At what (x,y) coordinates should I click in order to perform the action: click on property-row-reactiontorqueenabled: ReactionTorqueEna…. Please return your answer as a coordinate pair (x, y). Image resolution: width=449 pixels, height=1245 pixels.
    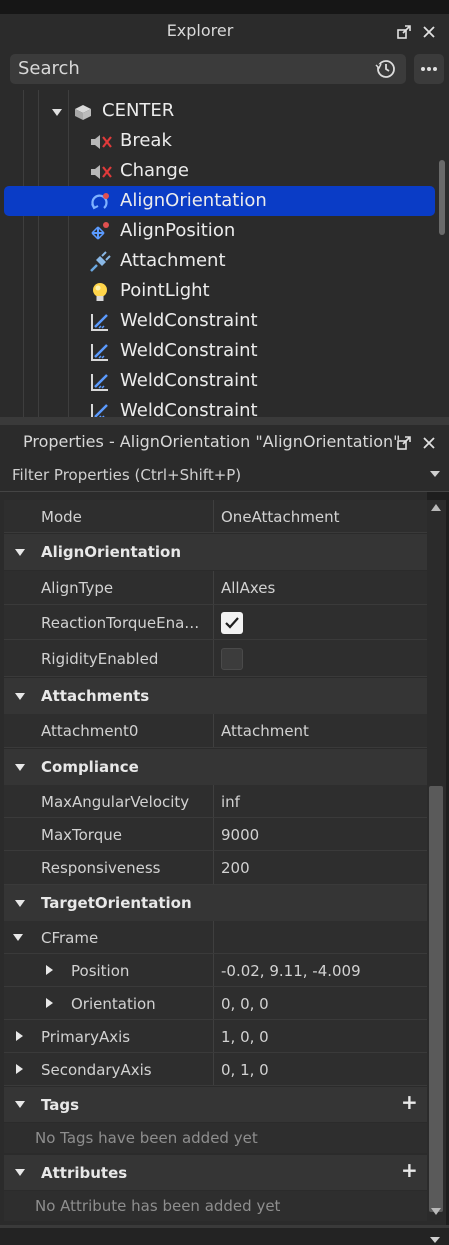
    Looking at the image, I should click on (213, 622).